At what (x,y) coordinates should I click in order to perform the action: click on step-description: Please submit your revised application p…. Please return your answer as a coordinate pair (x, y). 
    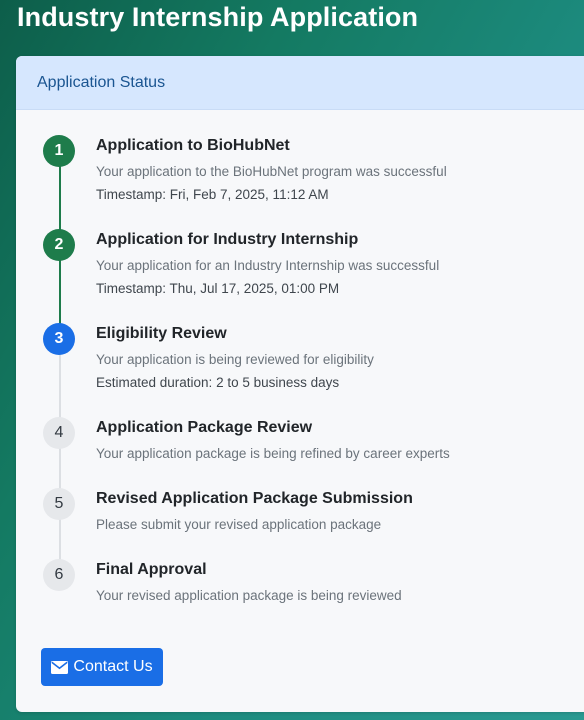
    Looking at the image, I should click on (239, 524).